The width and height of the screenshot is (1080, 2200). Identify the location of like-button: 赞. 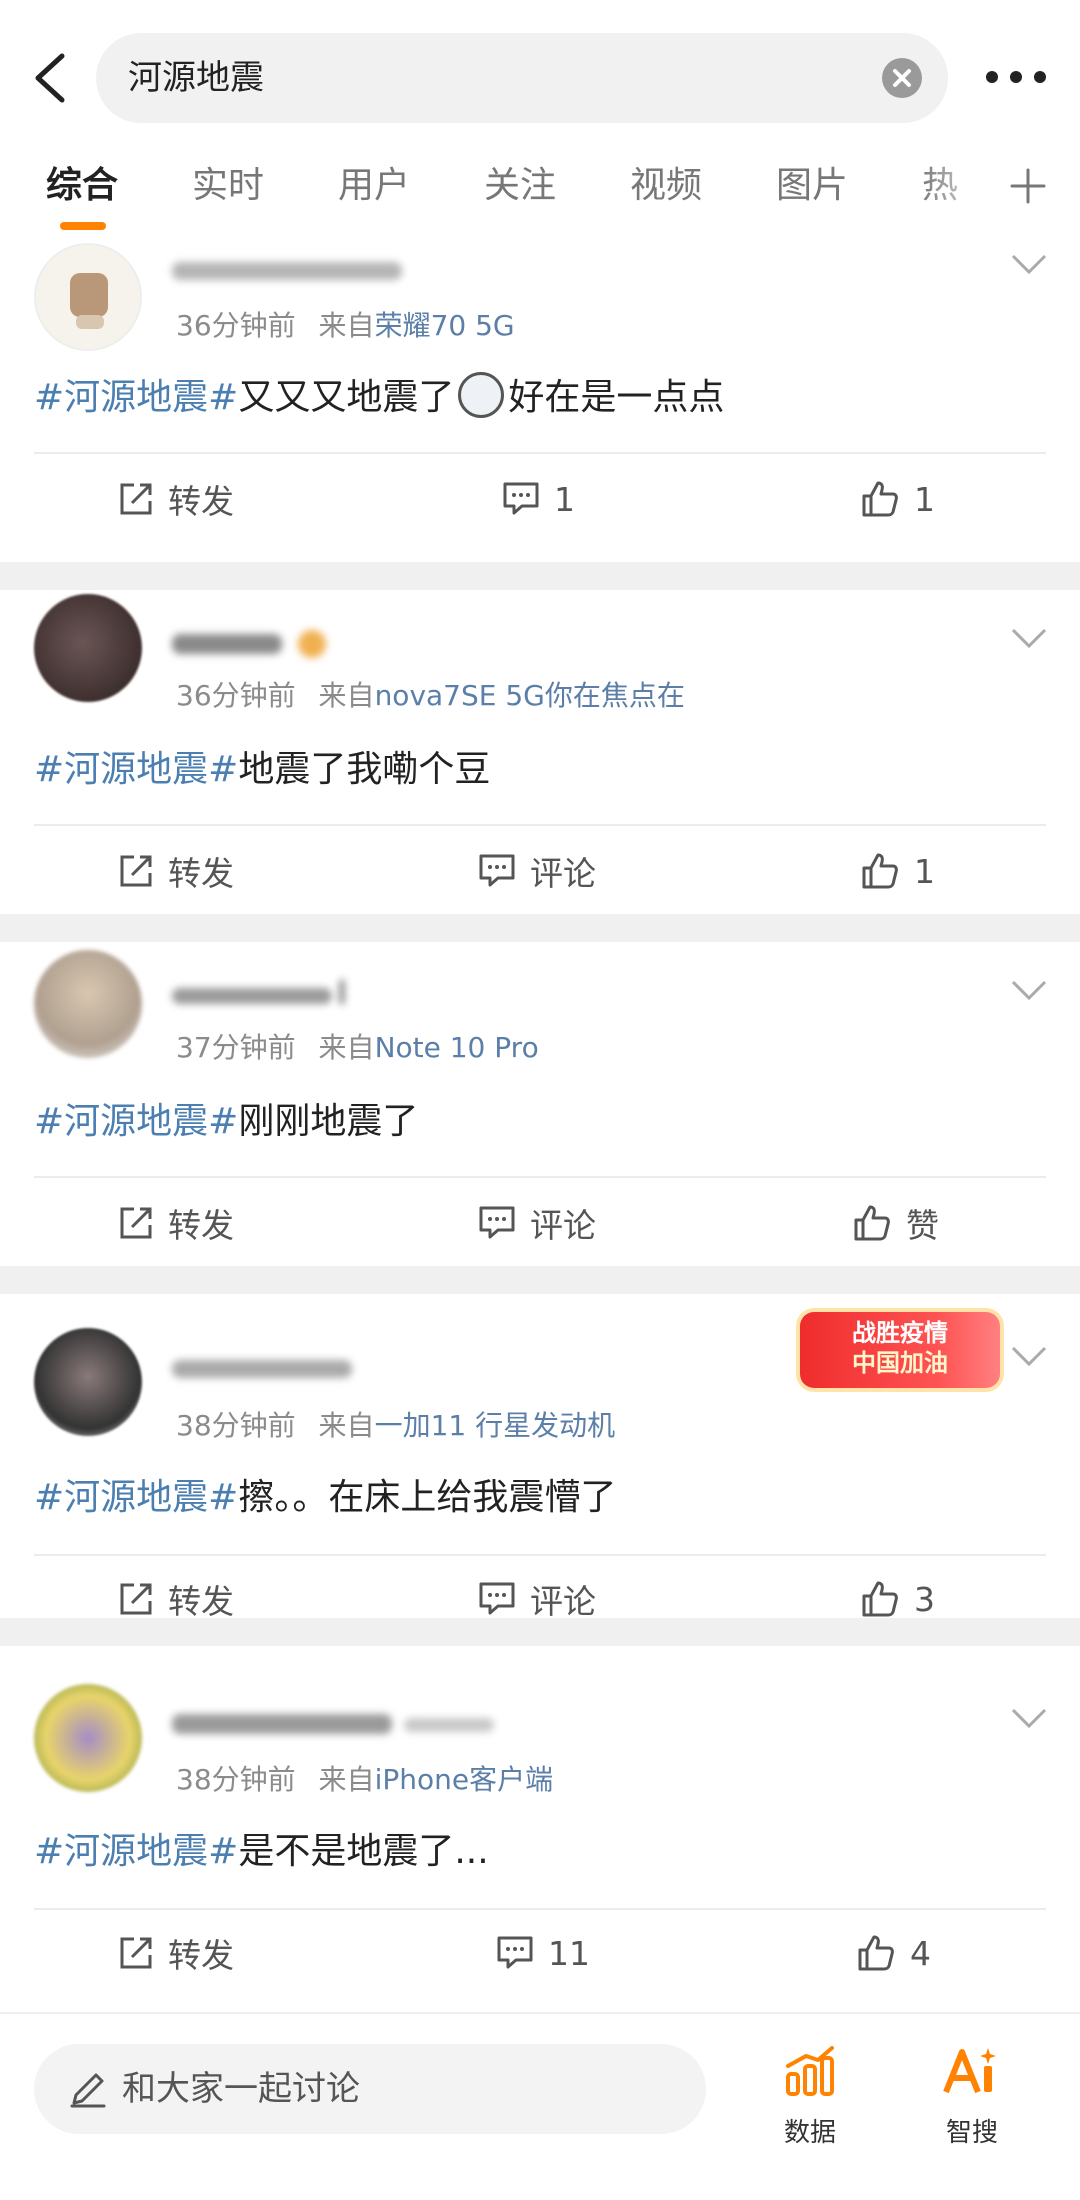
(895, 1223).